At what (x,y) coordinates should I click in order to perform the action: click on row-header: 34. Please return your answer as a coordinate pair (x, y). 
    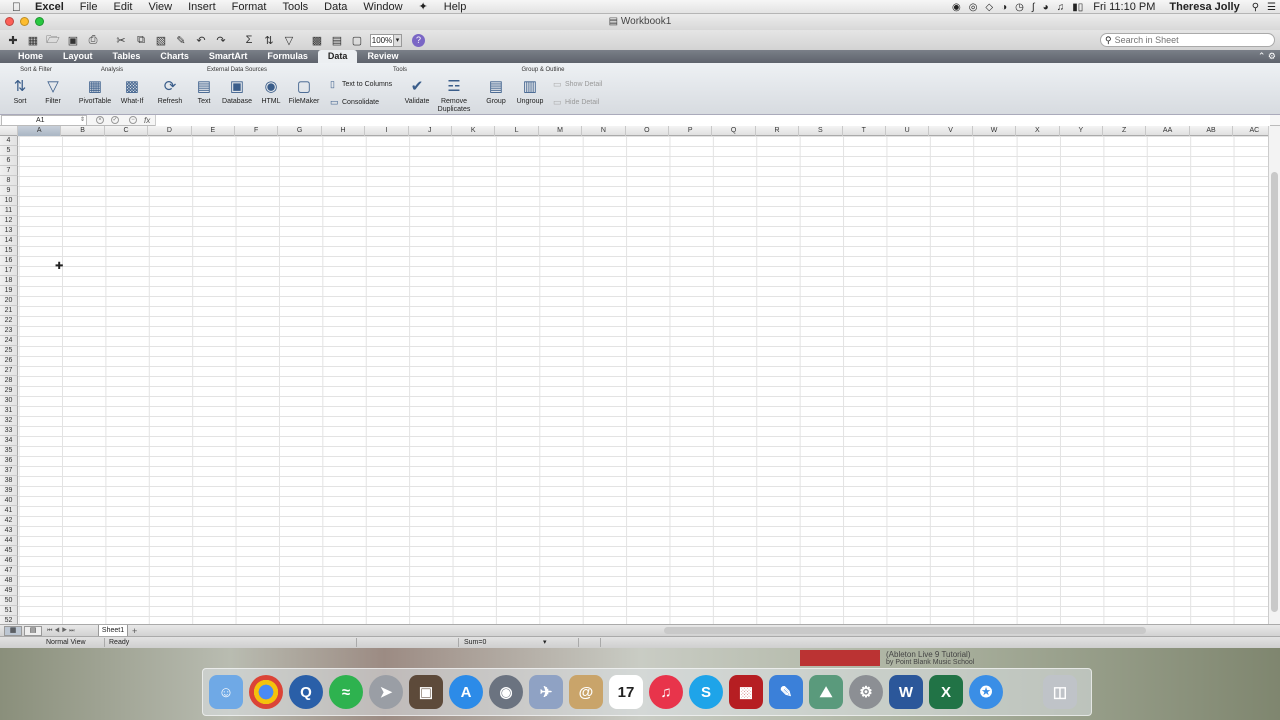
    Looking at the image, I should click on (9, 441).